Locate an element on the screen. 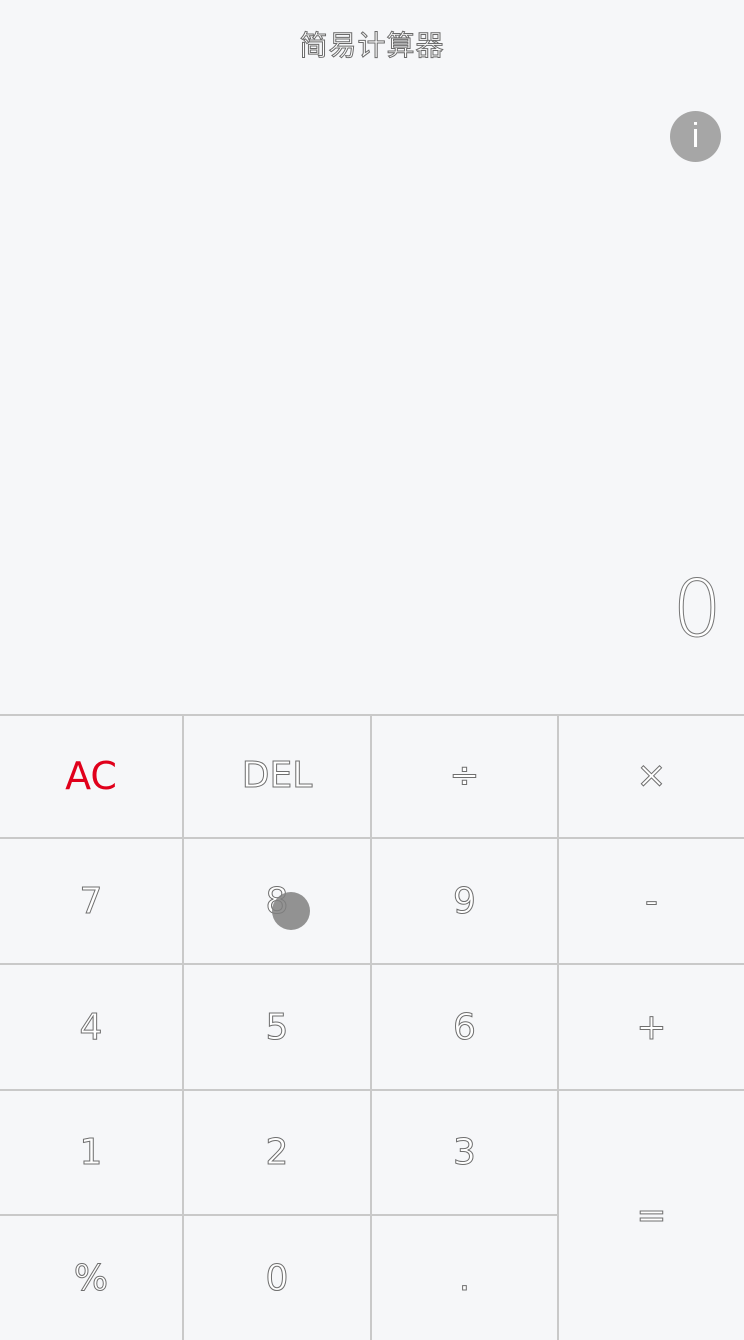 This screenshot has height=1340, width=744. digit-1-button: 1 is located at coordinates (91, 1152).